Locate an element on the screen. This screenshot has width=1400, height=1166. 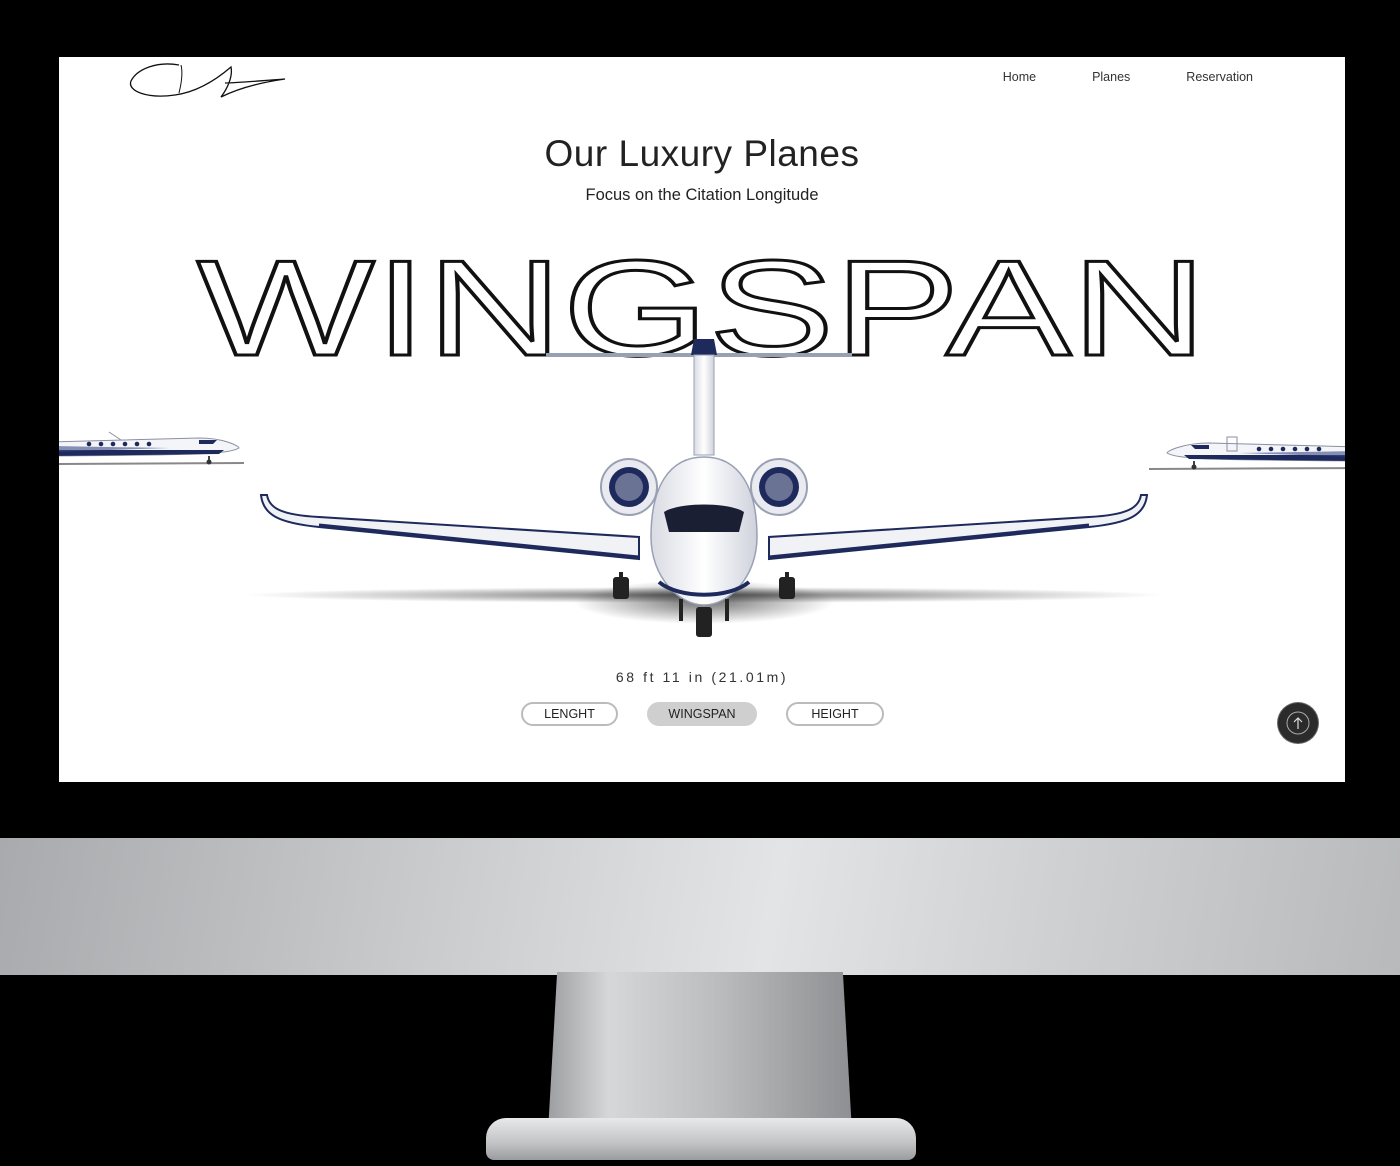
monitor-stand is located at coordinates (700, 1052).